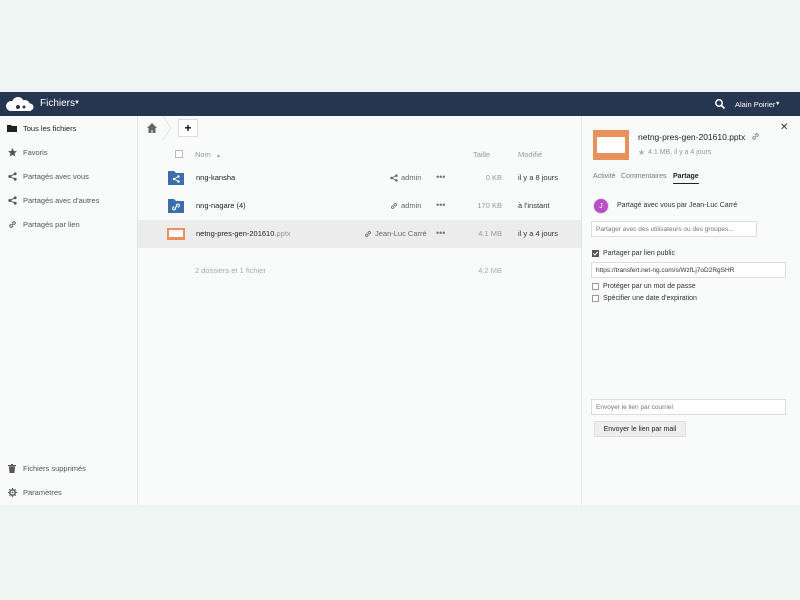  What do you see at coordinates (595, 298) in the screenshot?
I see `expiry-checkbox` at bounding box center [595, 298].